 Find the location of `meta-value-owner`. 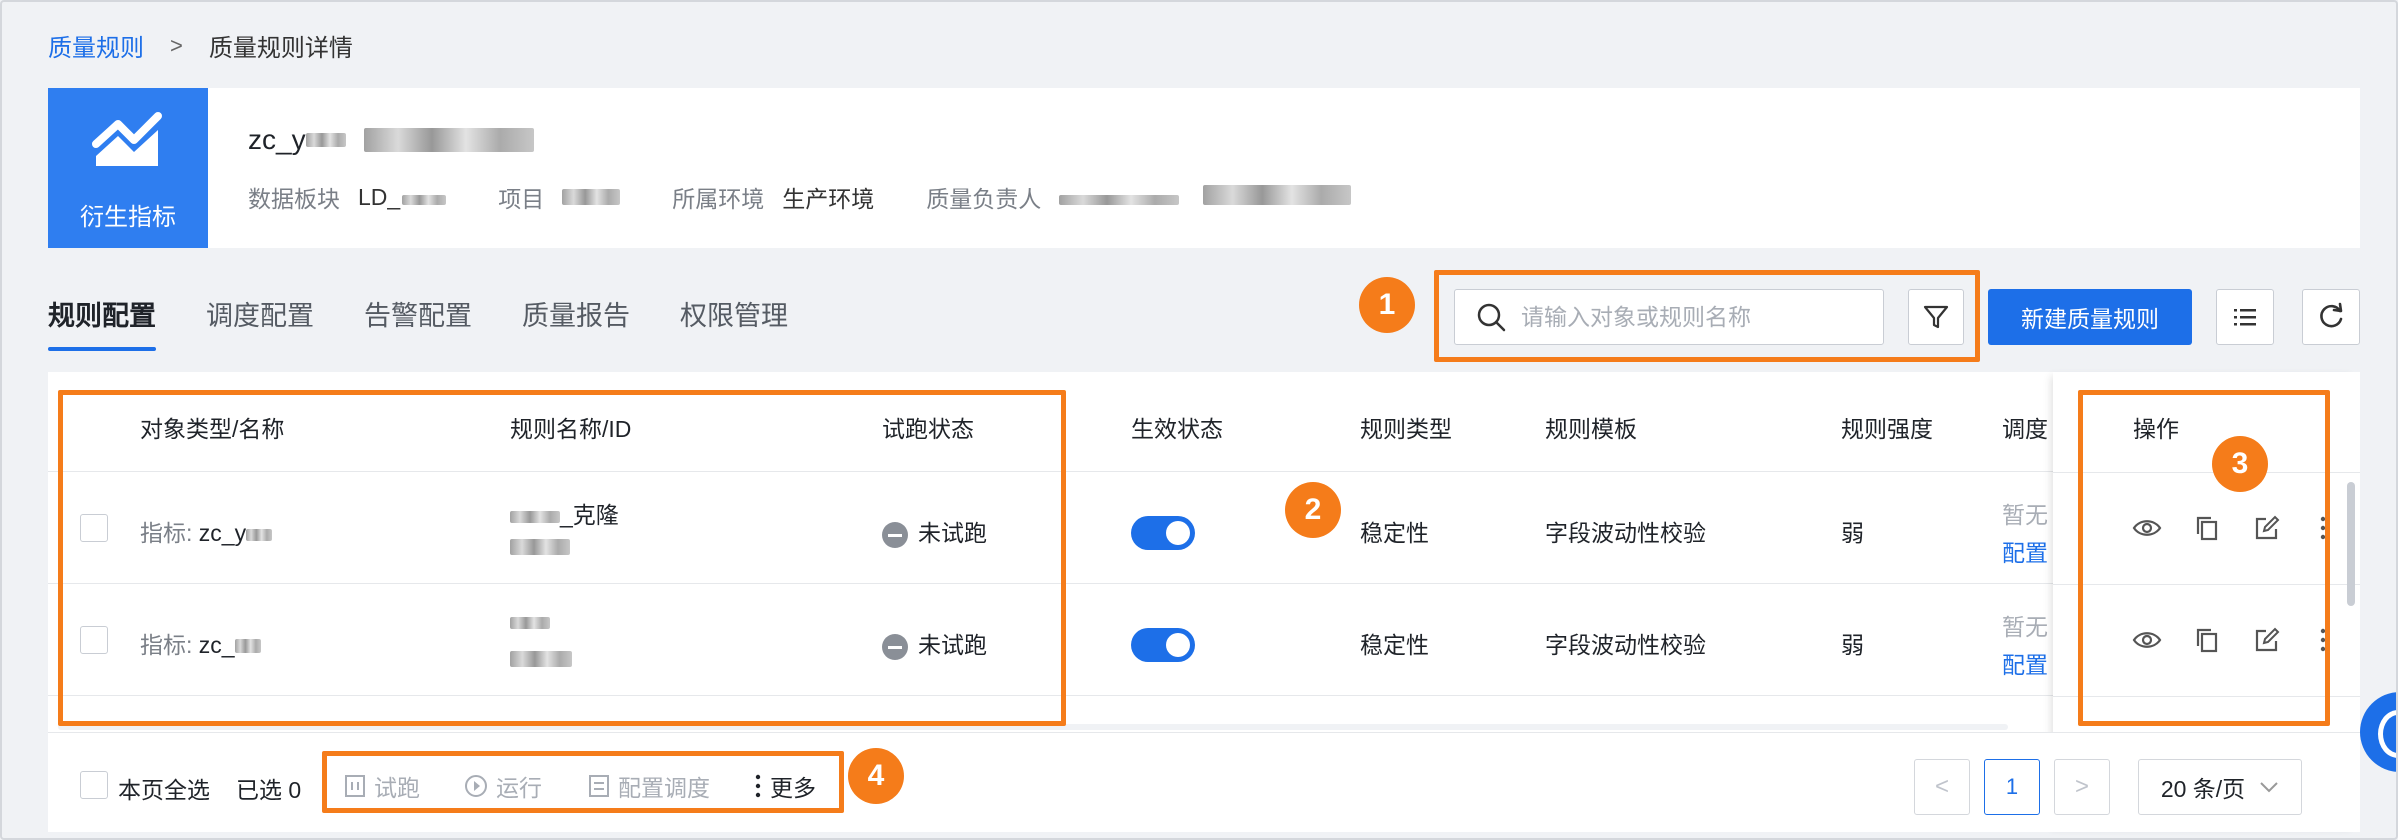

meta-value-owner is located at coordinates (1205, 197).